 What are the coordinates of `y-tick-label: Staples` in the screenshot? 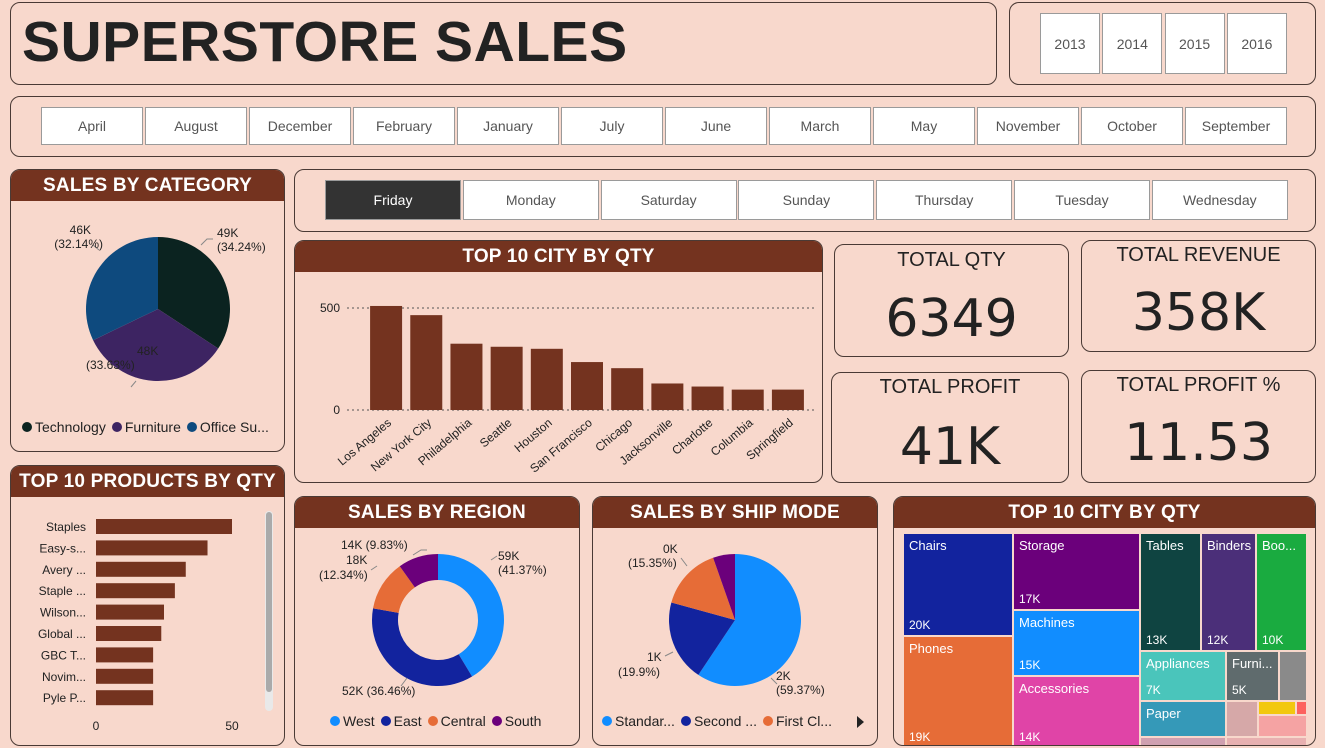 It's located at (66, 527).